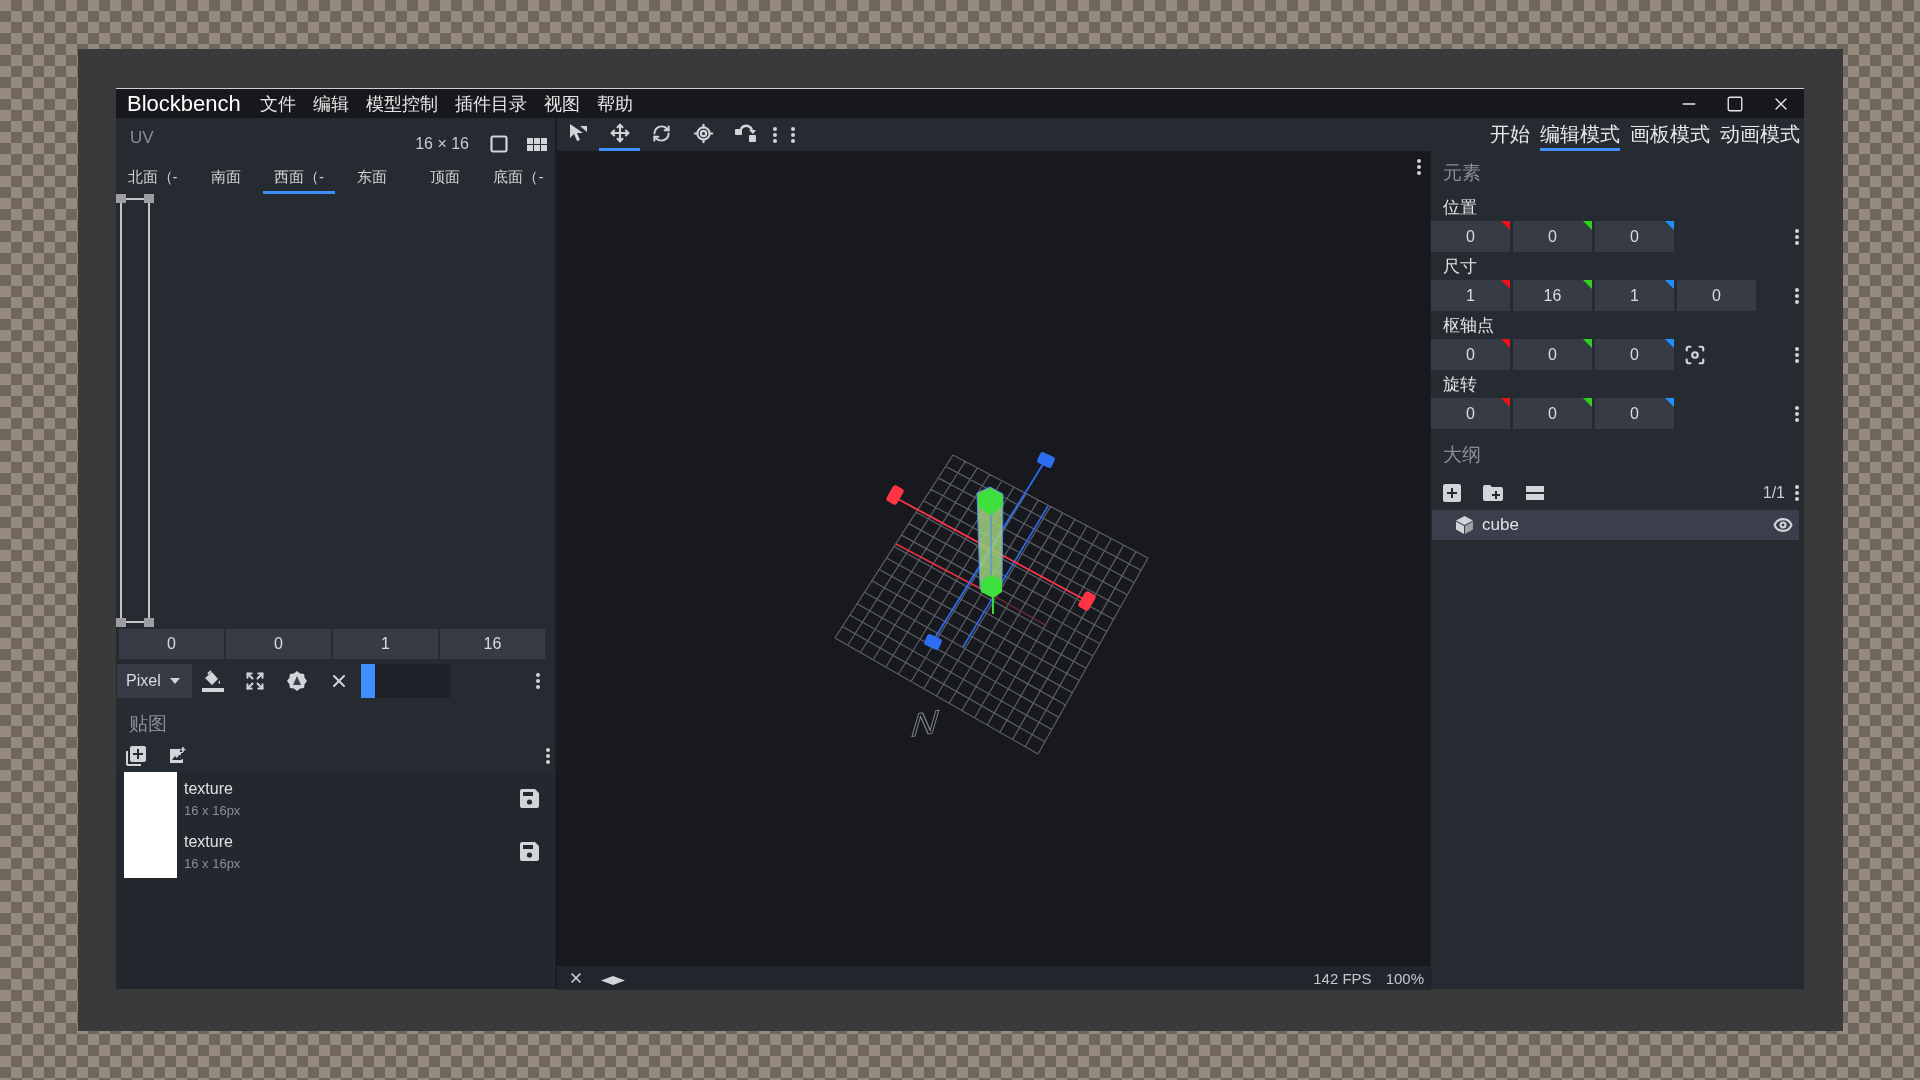  I want to click on face-tab: 东面, so click(372, 177).